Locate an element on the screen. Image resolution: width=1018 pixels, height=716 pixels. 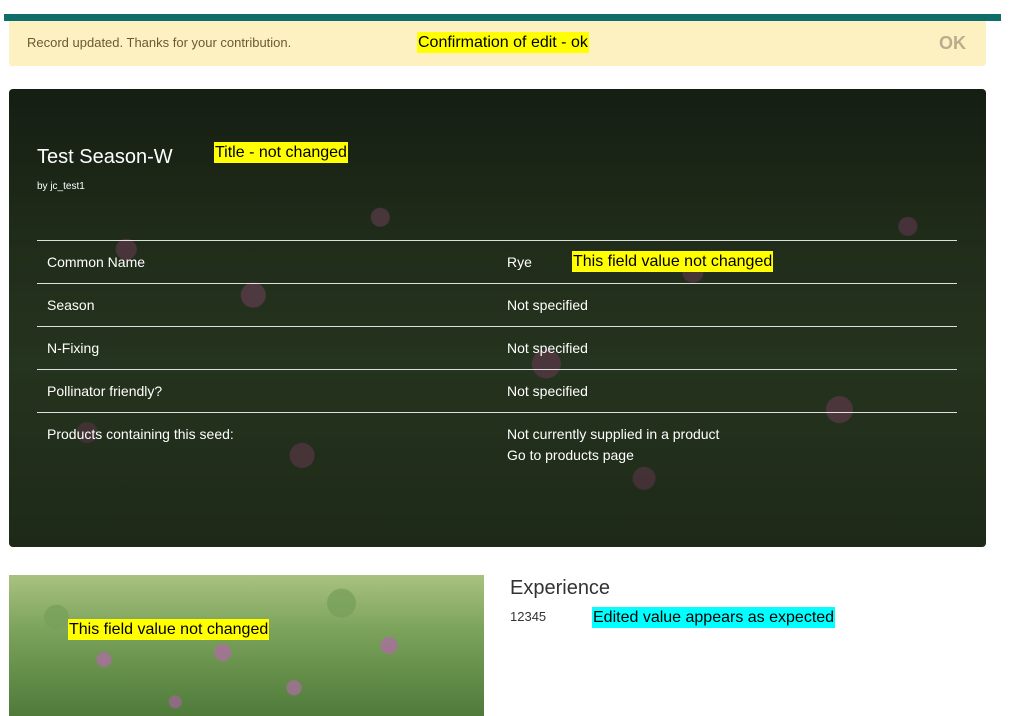
annotation-image: This field value not changed is located at coordinates (169, 629).